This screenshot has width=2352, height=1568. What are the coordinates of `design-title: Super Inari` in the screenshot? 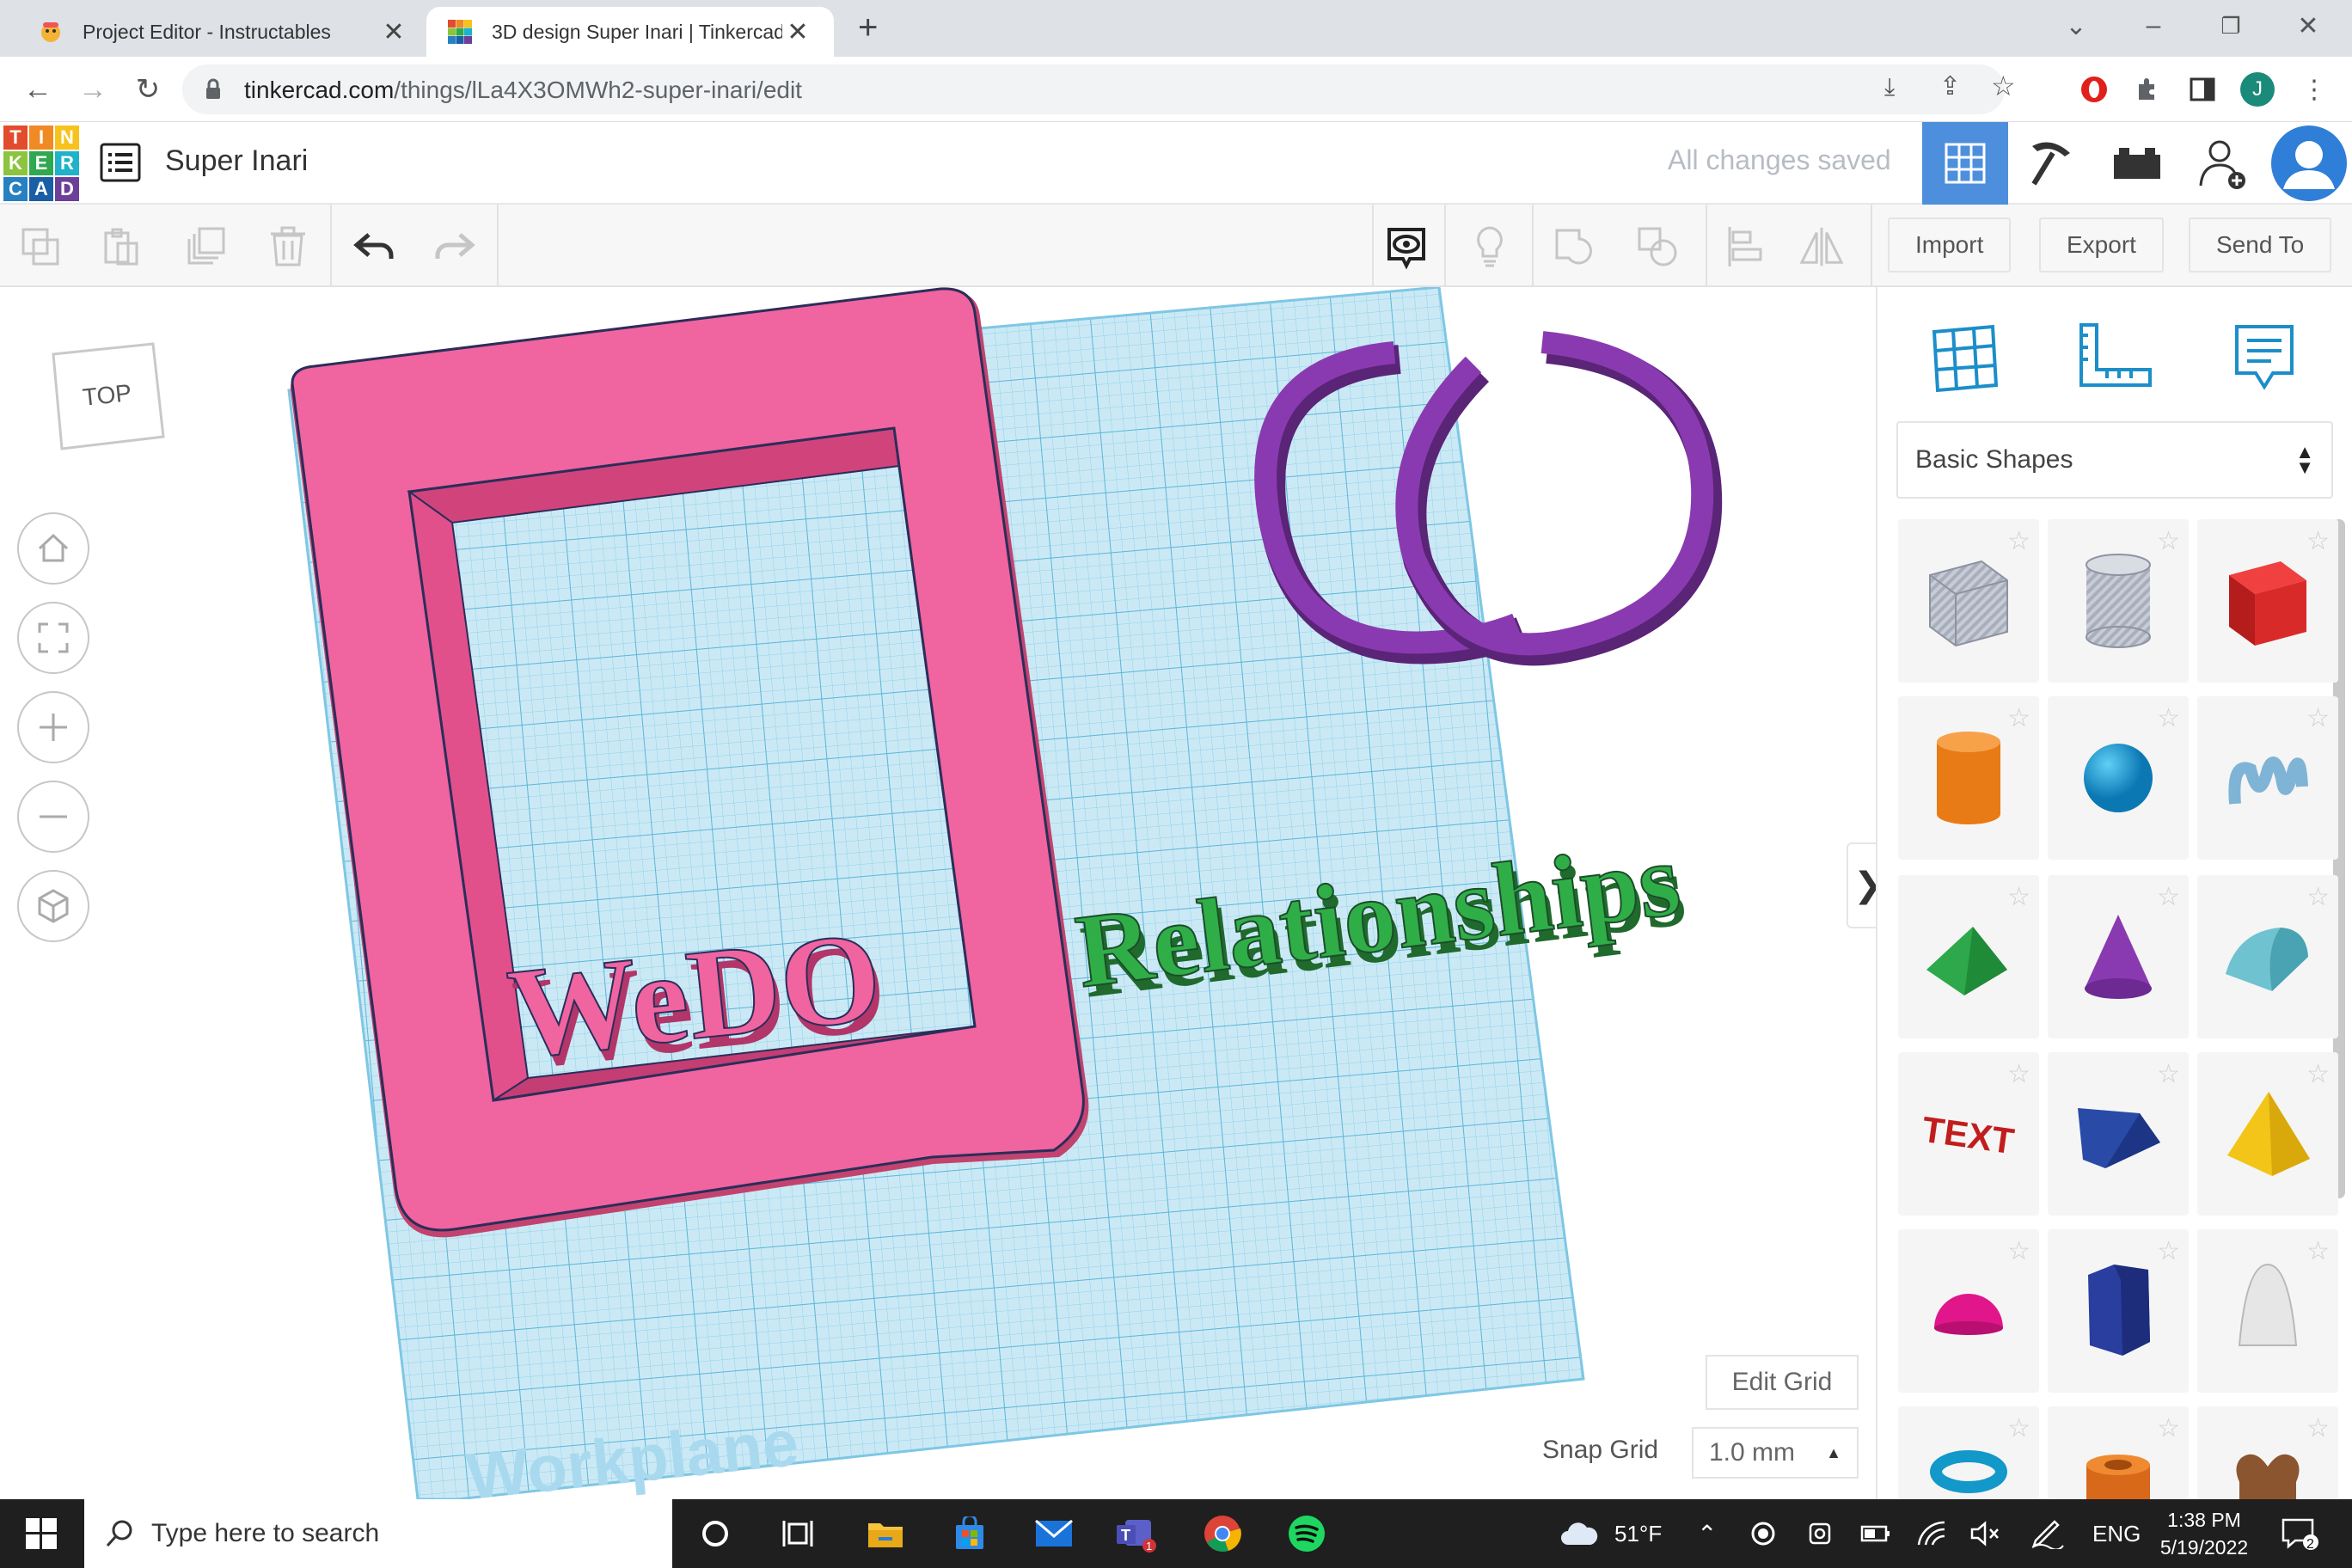 It's located at (236, 161).